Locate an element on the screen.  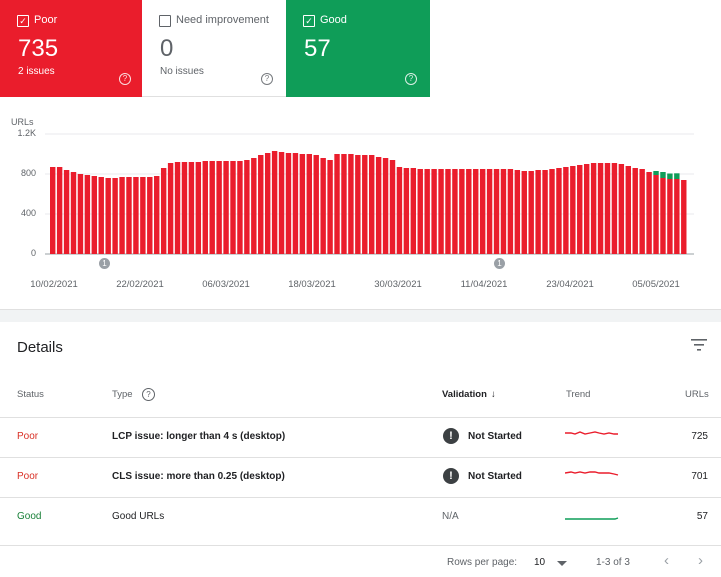
sort-arrow-icon: ↓ is located at coordinates (493, 394).